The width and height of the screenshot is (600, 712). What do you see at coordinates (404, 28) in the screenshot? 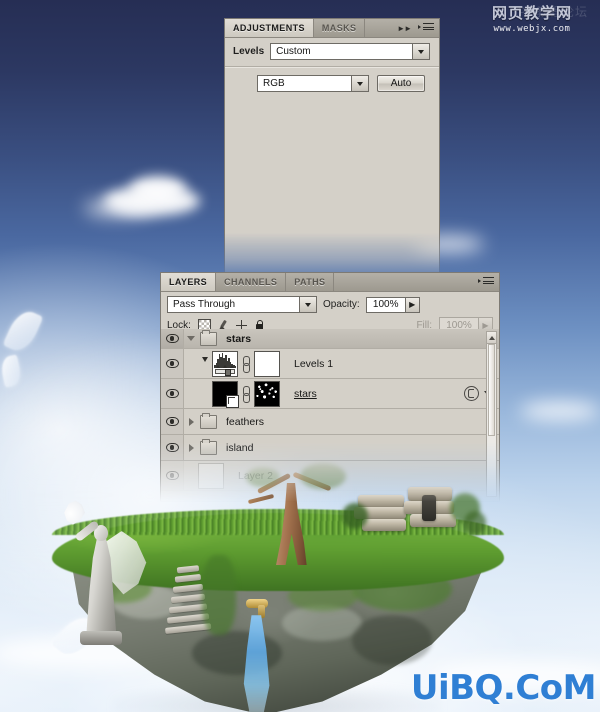
I see `collapse-panel-button: ►►` at bounding box center [404, 28].